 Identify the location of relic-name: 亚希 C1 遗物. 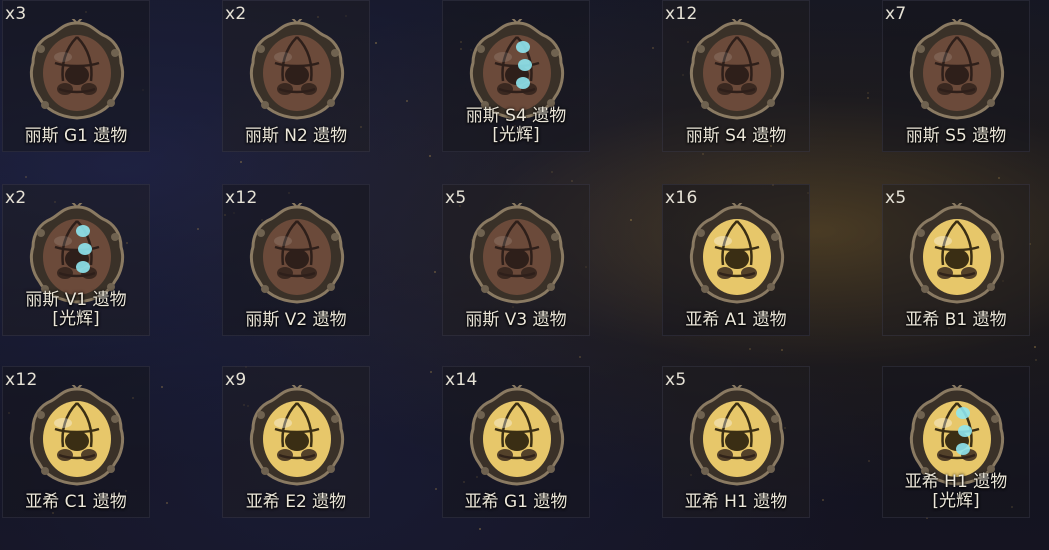
(76, 502).